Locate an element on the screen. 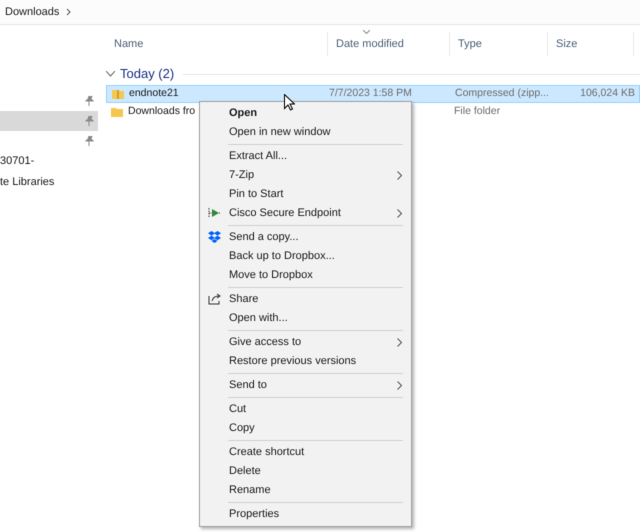 This screenshot has height=532, width=640. menu-item: Copy is located at coordinates (305, 428).